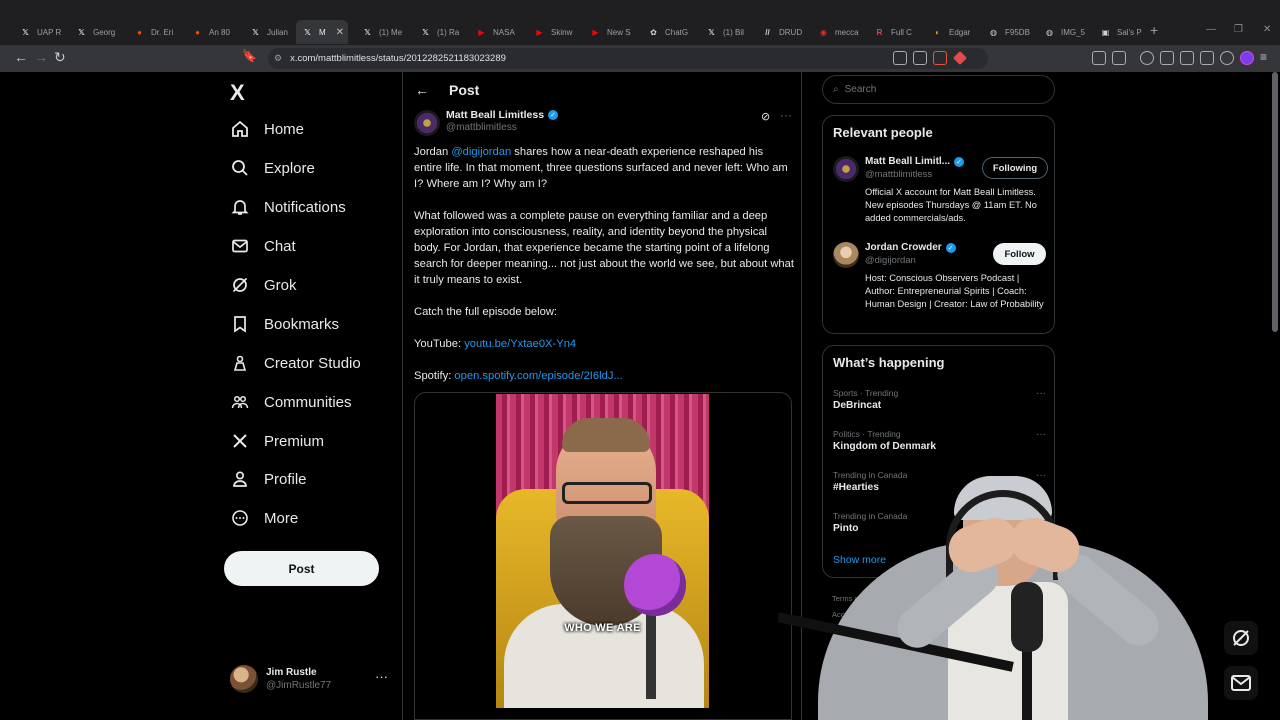 This screenshot has width=1280, height=720. Describe the element at coordinates (520, 344) in the screenshot. I see `youtube-link: youtu.be/Yxtae0X-Yn4` at that location.